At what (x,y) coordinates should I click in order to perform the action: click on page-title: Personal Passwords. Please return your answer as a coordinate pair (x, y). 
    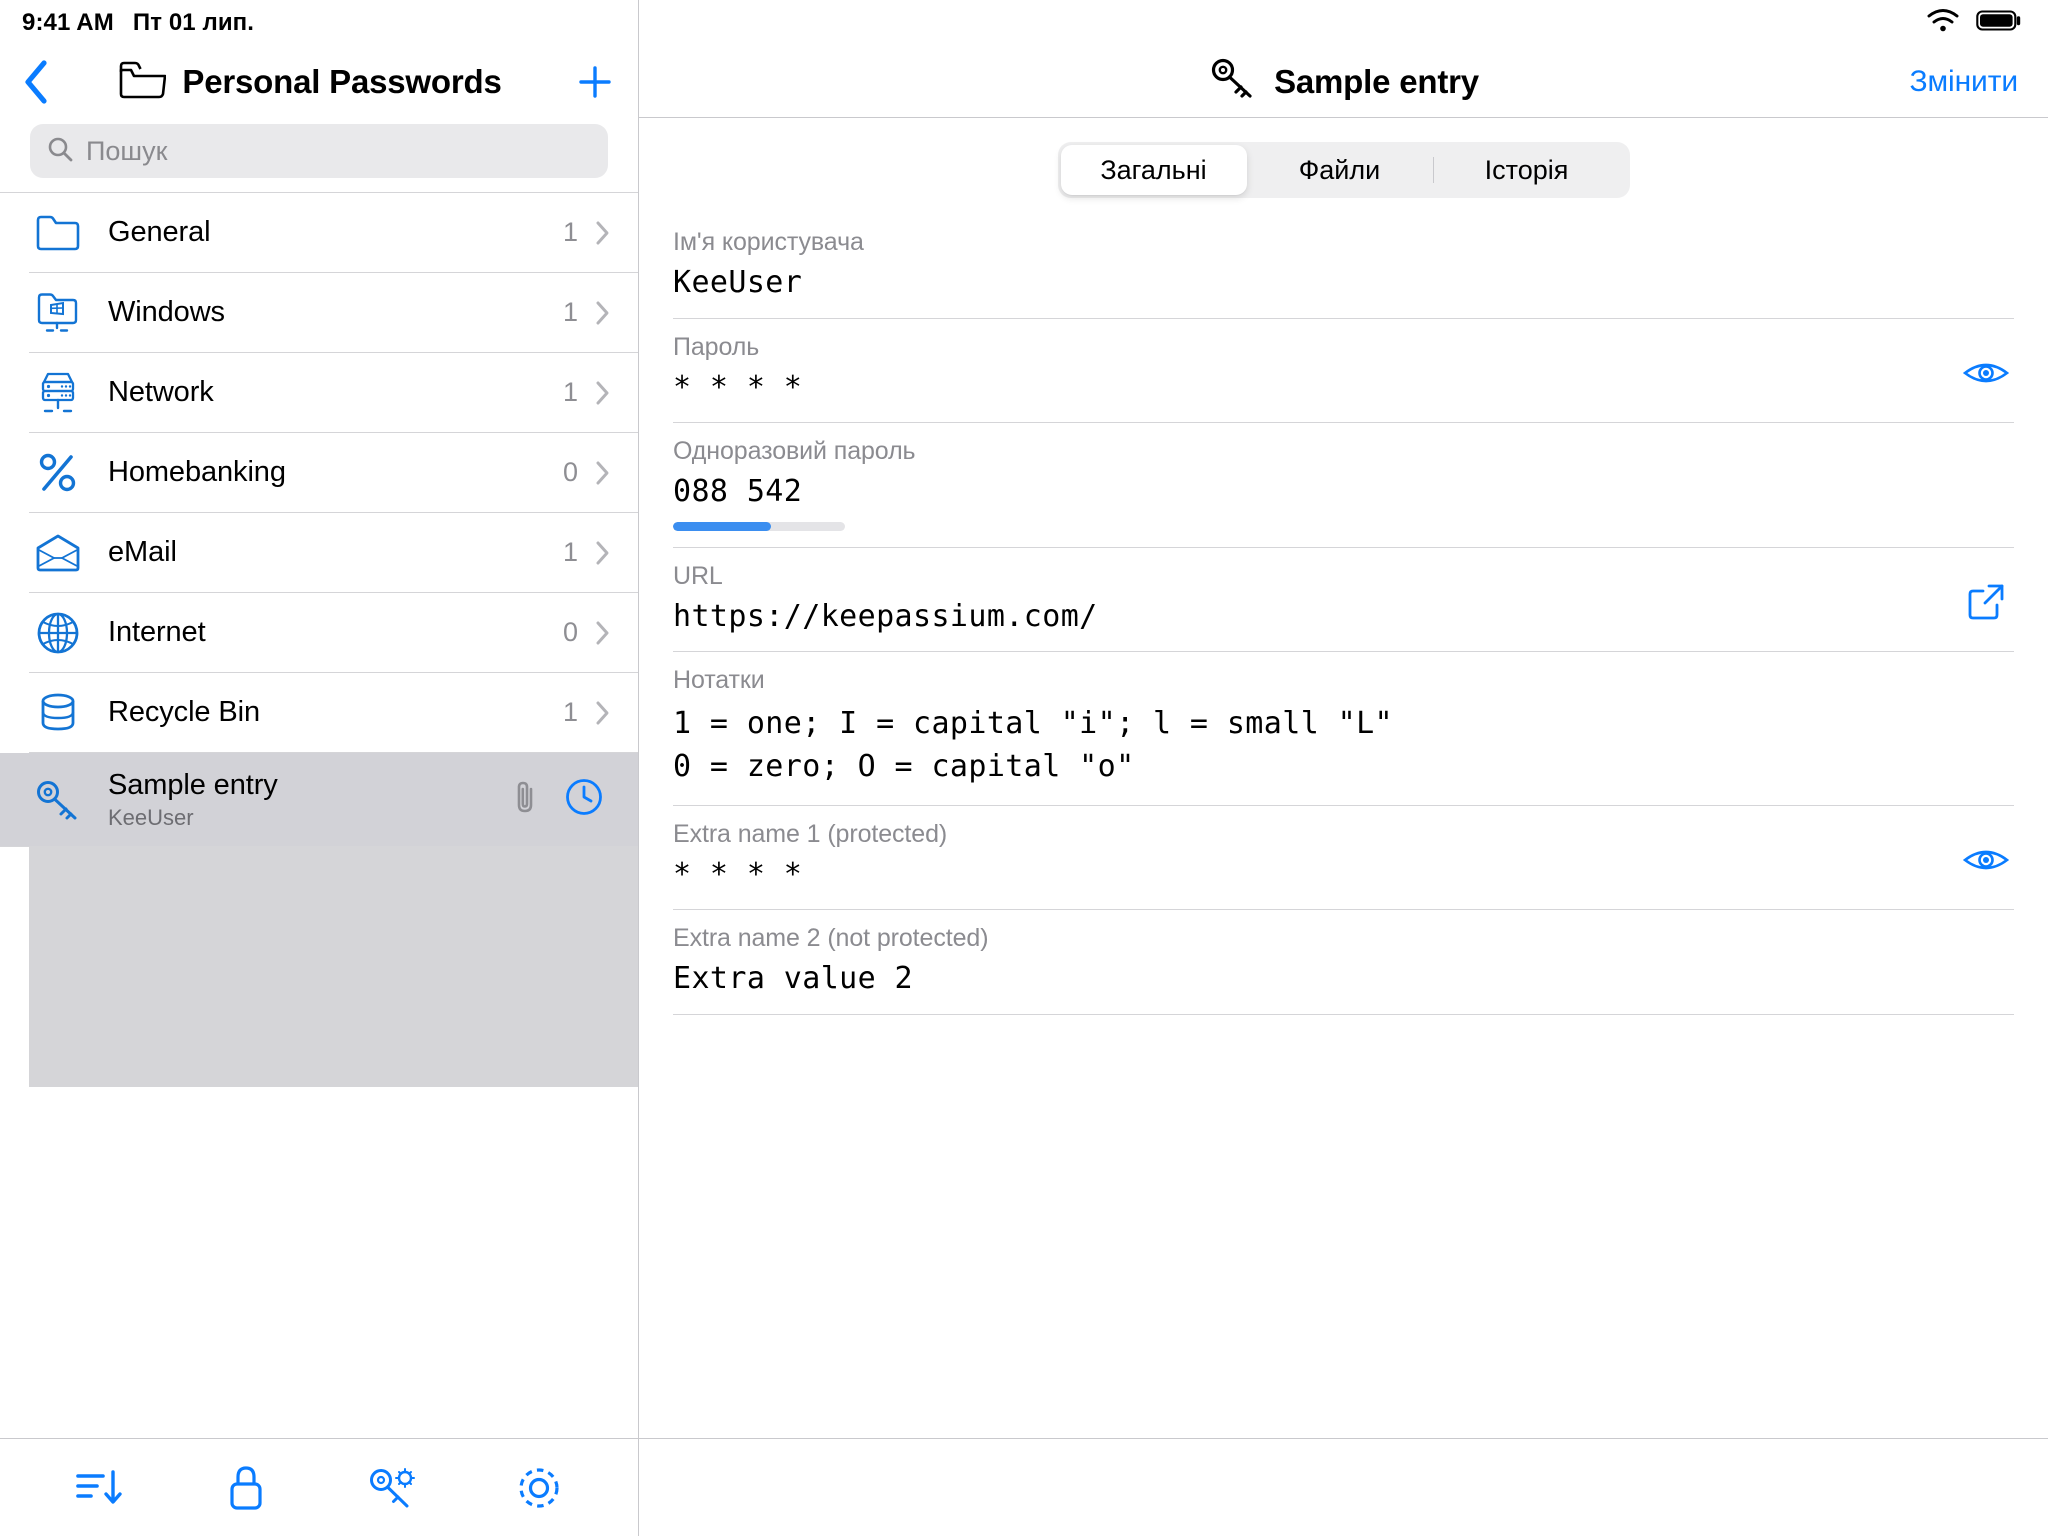
    Looking at the image, I should click on (342, 81).